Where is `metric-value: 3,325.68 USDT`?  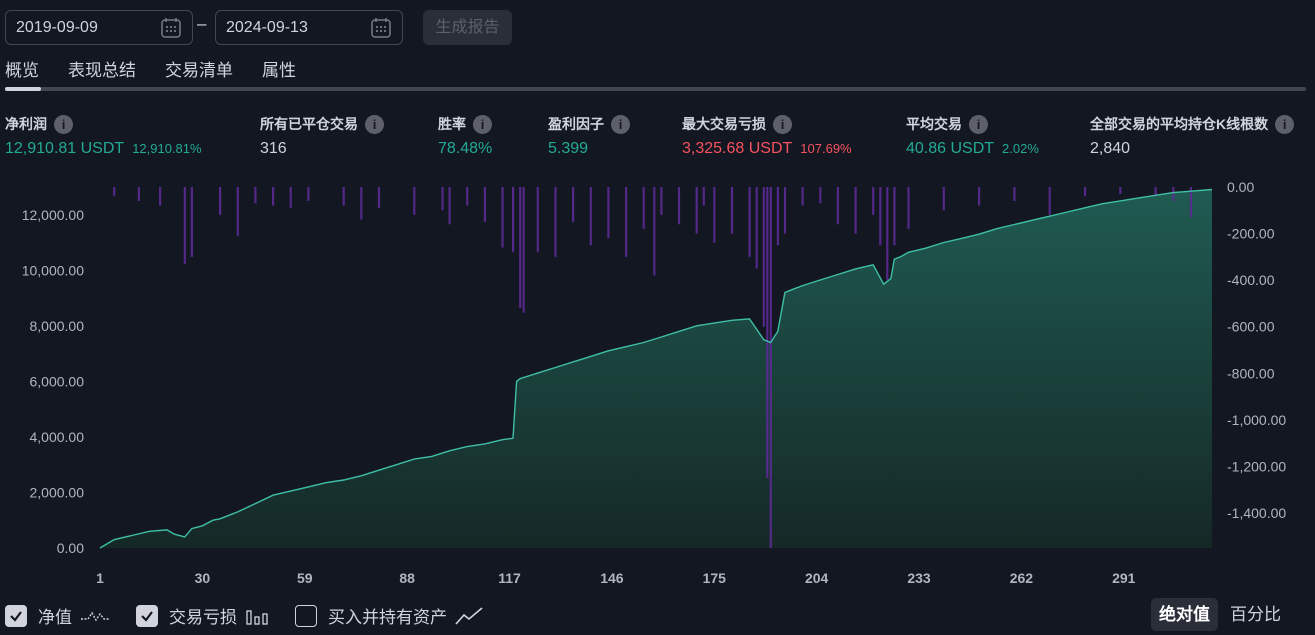
metric-value: 3,325.68 USDT is located at coordinates (737, 148).